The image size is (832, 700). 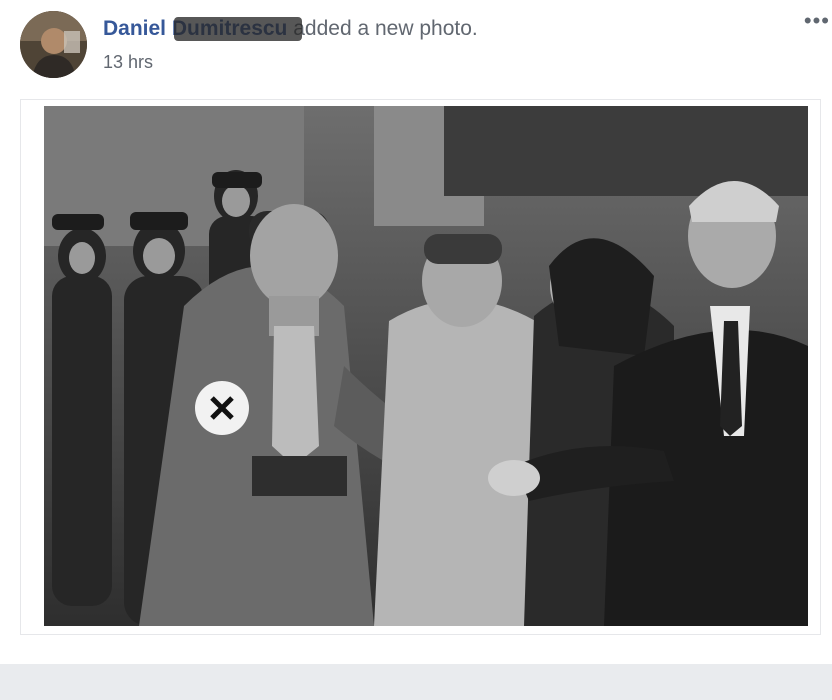 I want to click on author-avatar, so click(x=53, y=44).